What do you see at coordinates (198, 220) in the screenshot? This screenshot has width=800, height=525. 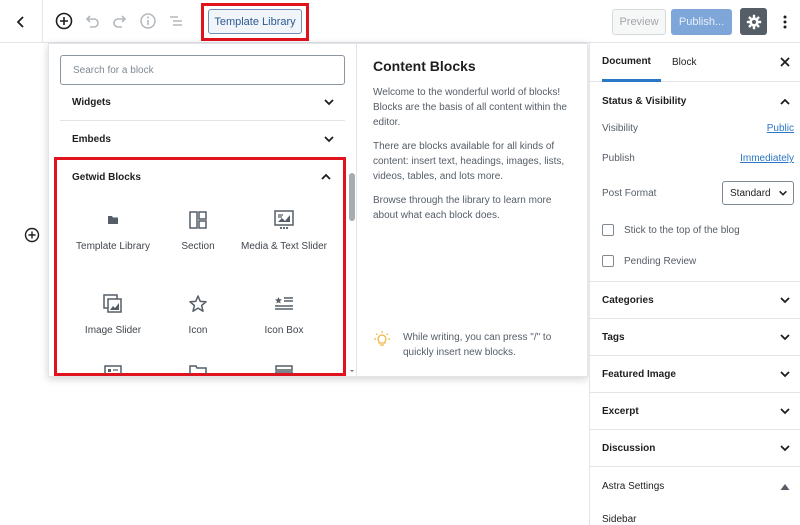 I see `section-icon` at bounding box center [198, 220].